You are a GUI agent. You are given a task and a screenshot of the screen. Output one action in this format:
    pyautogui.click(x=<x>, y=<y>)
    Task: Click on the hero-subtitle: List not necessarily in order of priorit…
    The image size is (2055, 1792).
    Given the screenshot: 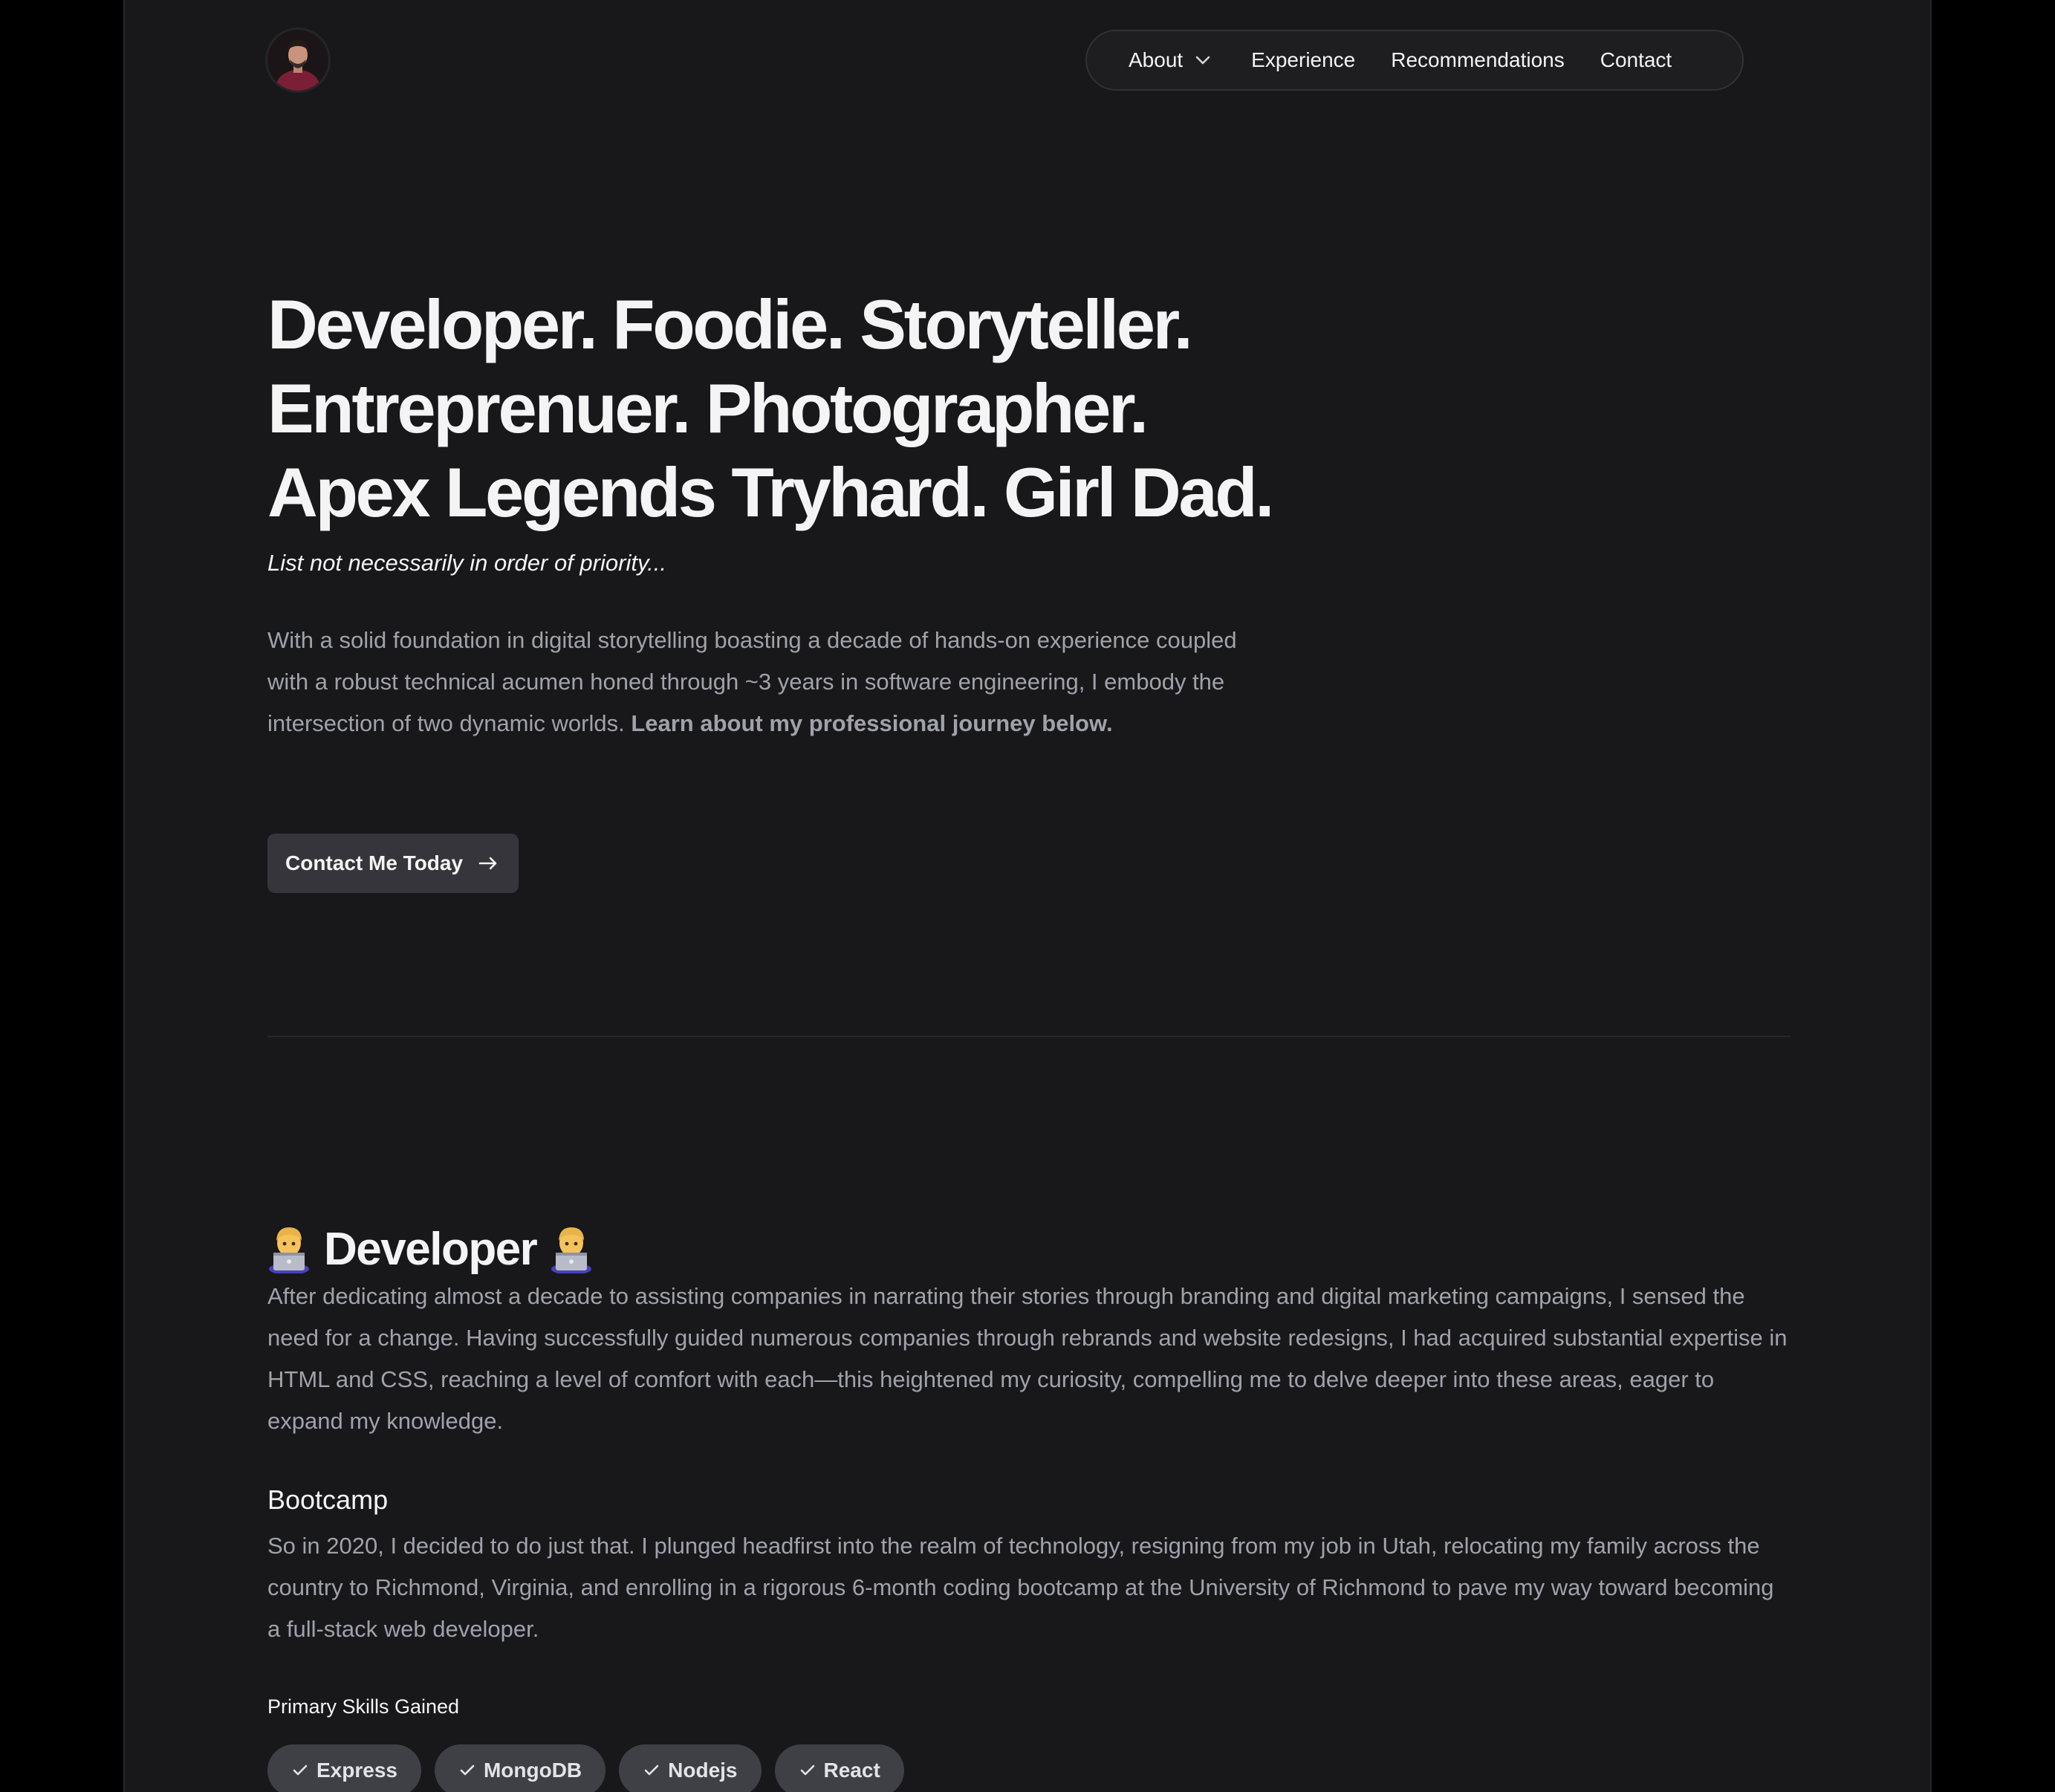 What is the action you would take?
    pyautogui.click(x=466, y=563)
    